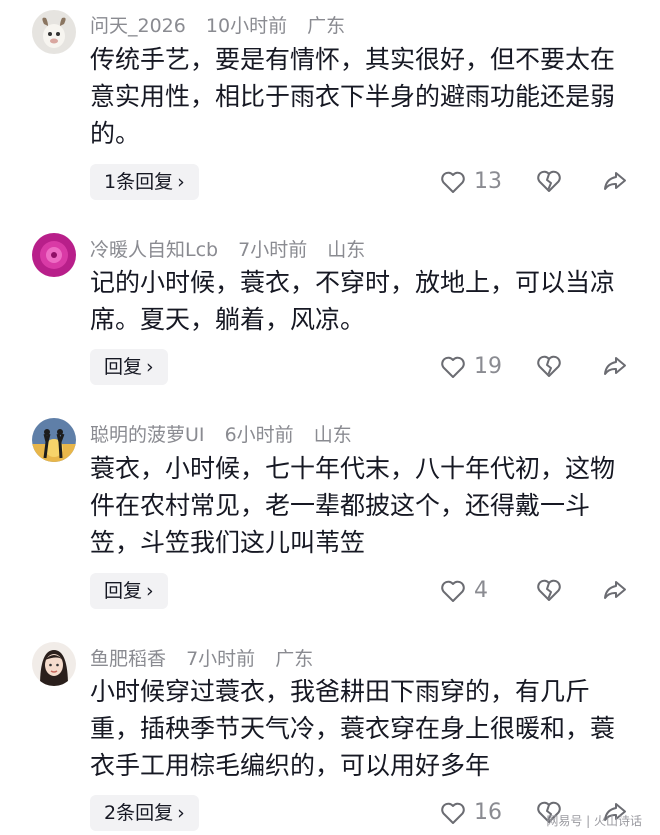 The image size is (660, 835). Describe the element at coordinates (234, 248) in the screenshot. I see `comment-meta: 冷暖人自知Lcb 7小时前 山东` at that location.